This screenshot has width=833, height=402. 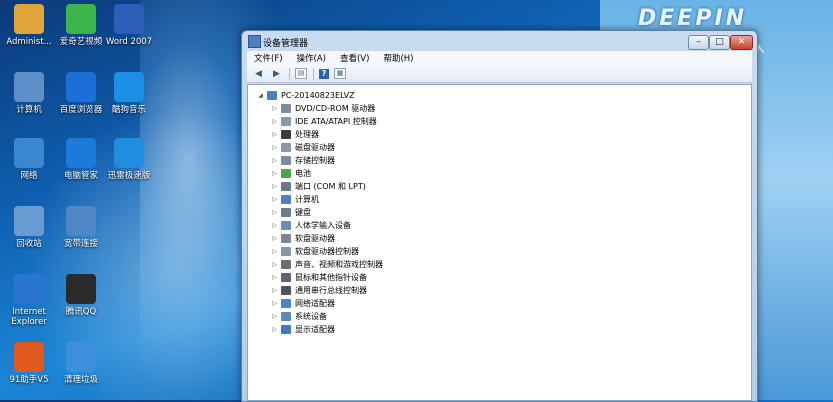 What do you see at coordinates (311, 58) in the screenshot?
I see `menu-action: 操作(A)` at bounding box center [311, 58].